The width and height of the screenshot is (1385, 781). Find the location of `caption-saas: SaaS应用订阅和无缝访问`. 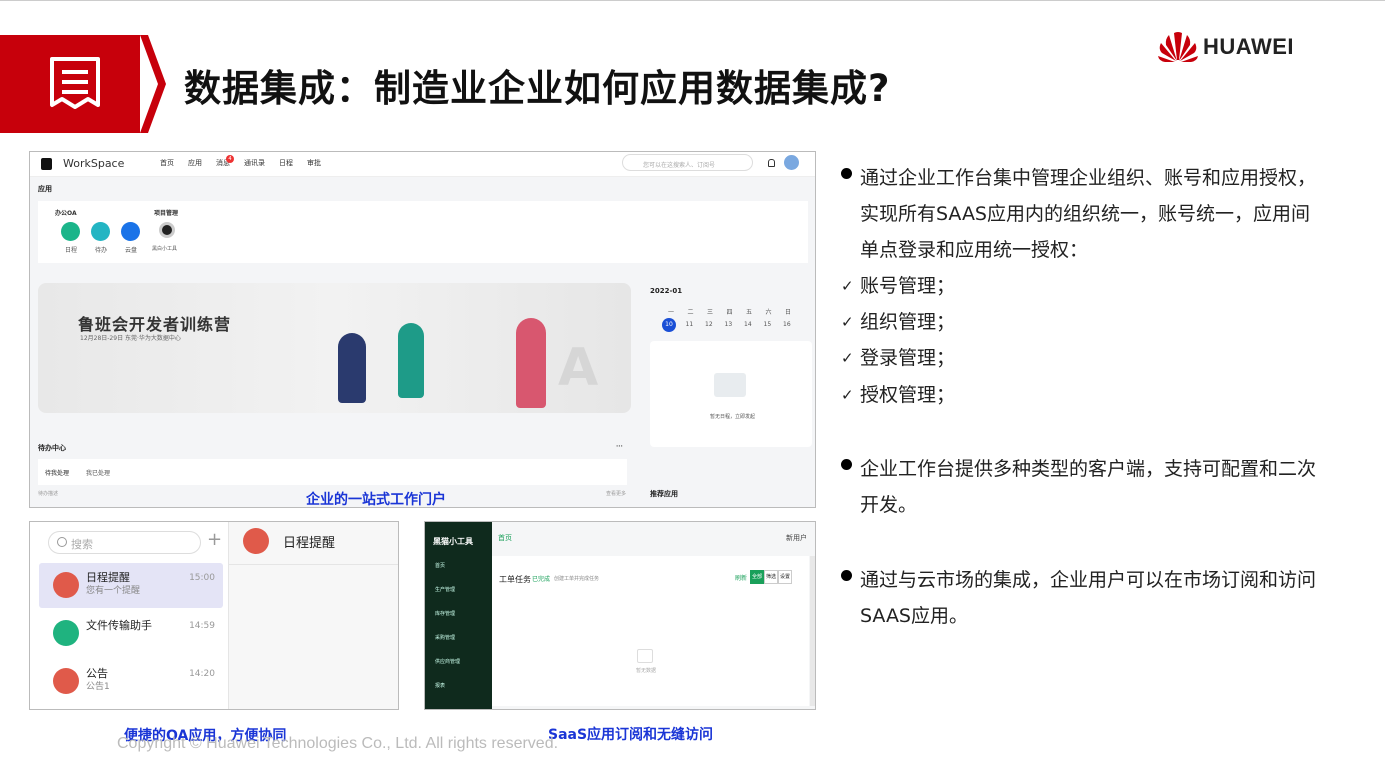

caption-saas: SaaS应用订阅和无缝访问 is located at coordinates (631, 735).